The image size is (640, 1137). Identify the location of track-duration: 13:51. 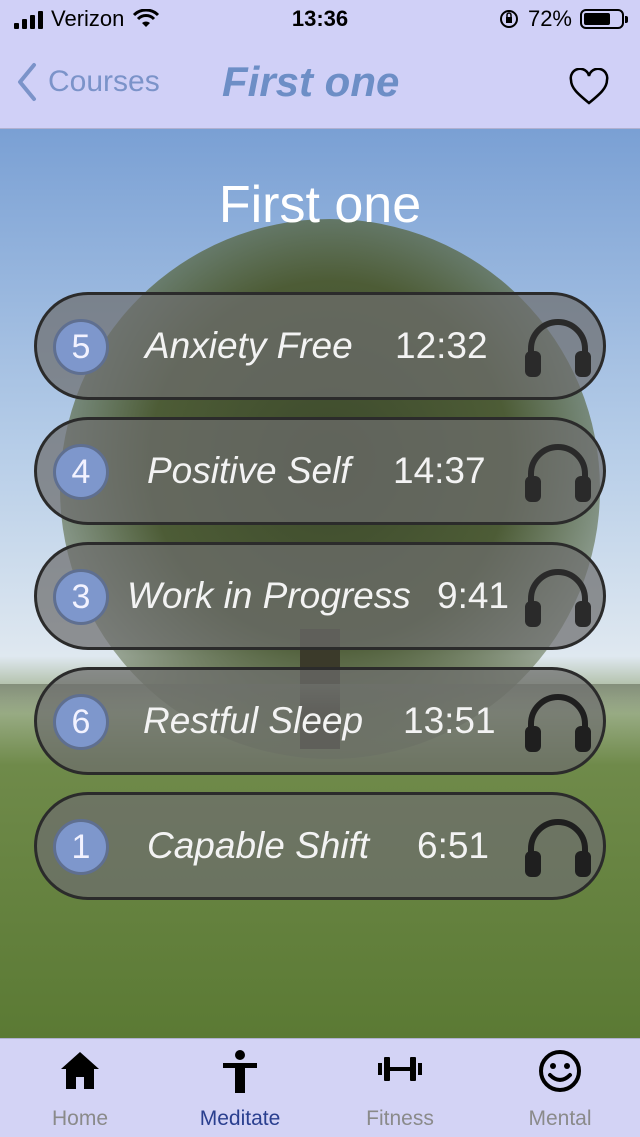
(449, 720).